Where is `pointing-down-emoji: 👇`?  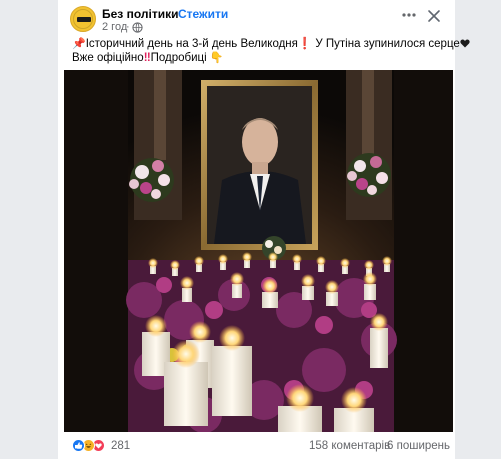 pointing-down-emoji: 👇 is located at coordinates (216, 58).